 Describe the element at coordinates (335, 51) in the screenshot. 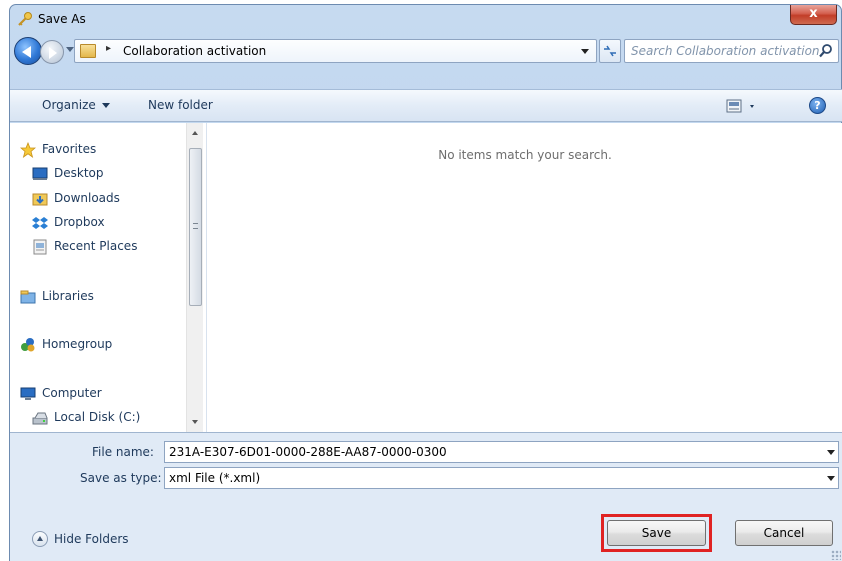

I see `address-bar: ▸ Collaboration activation` at that location.